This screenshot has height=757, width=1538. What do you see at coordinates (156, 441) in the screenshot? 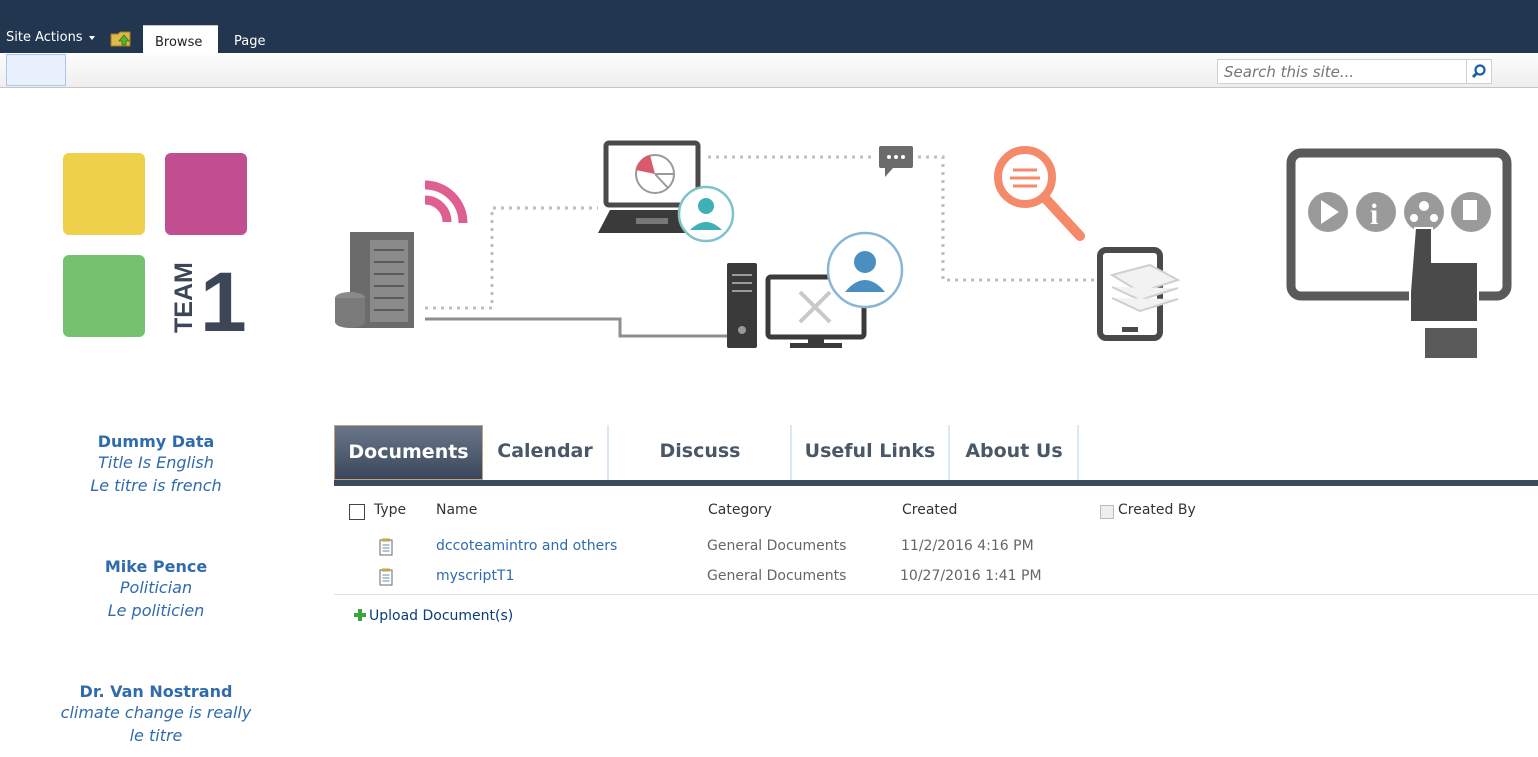
I see `person-name: Dummy Data` at bounding box center [156, 441].